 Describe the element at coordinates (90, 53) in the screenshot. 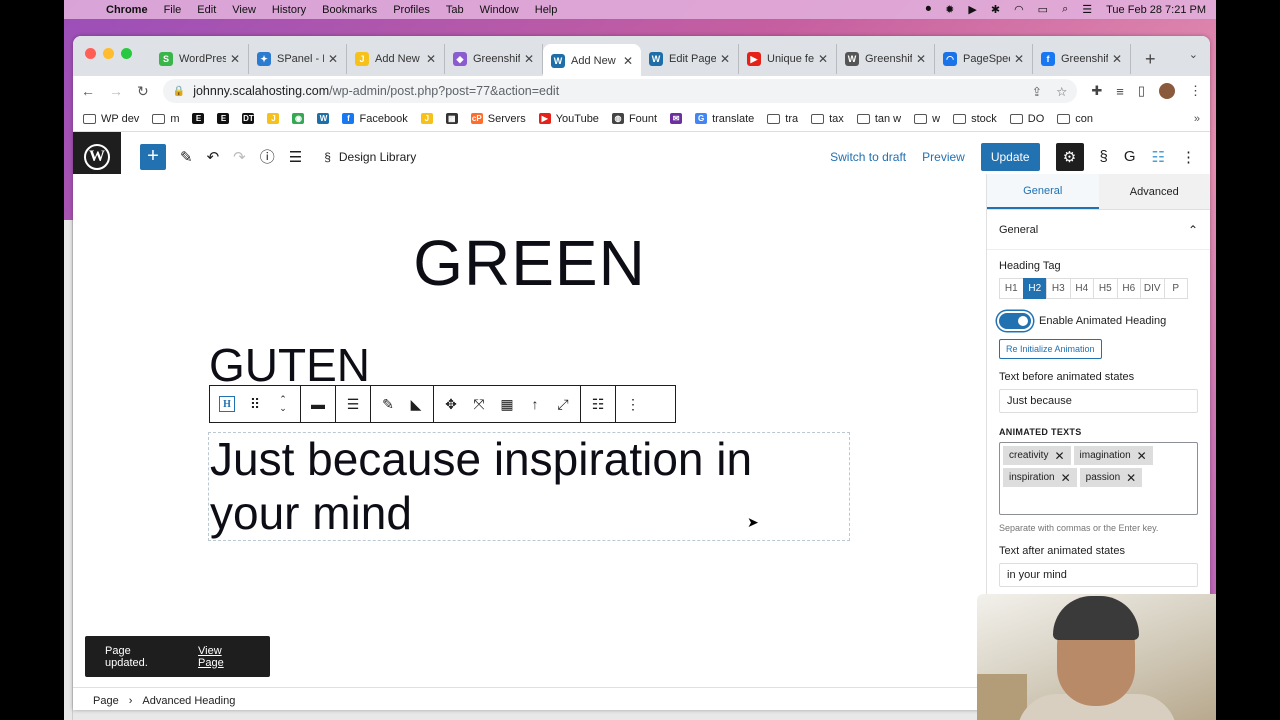

I see `close-window-button` at that location.